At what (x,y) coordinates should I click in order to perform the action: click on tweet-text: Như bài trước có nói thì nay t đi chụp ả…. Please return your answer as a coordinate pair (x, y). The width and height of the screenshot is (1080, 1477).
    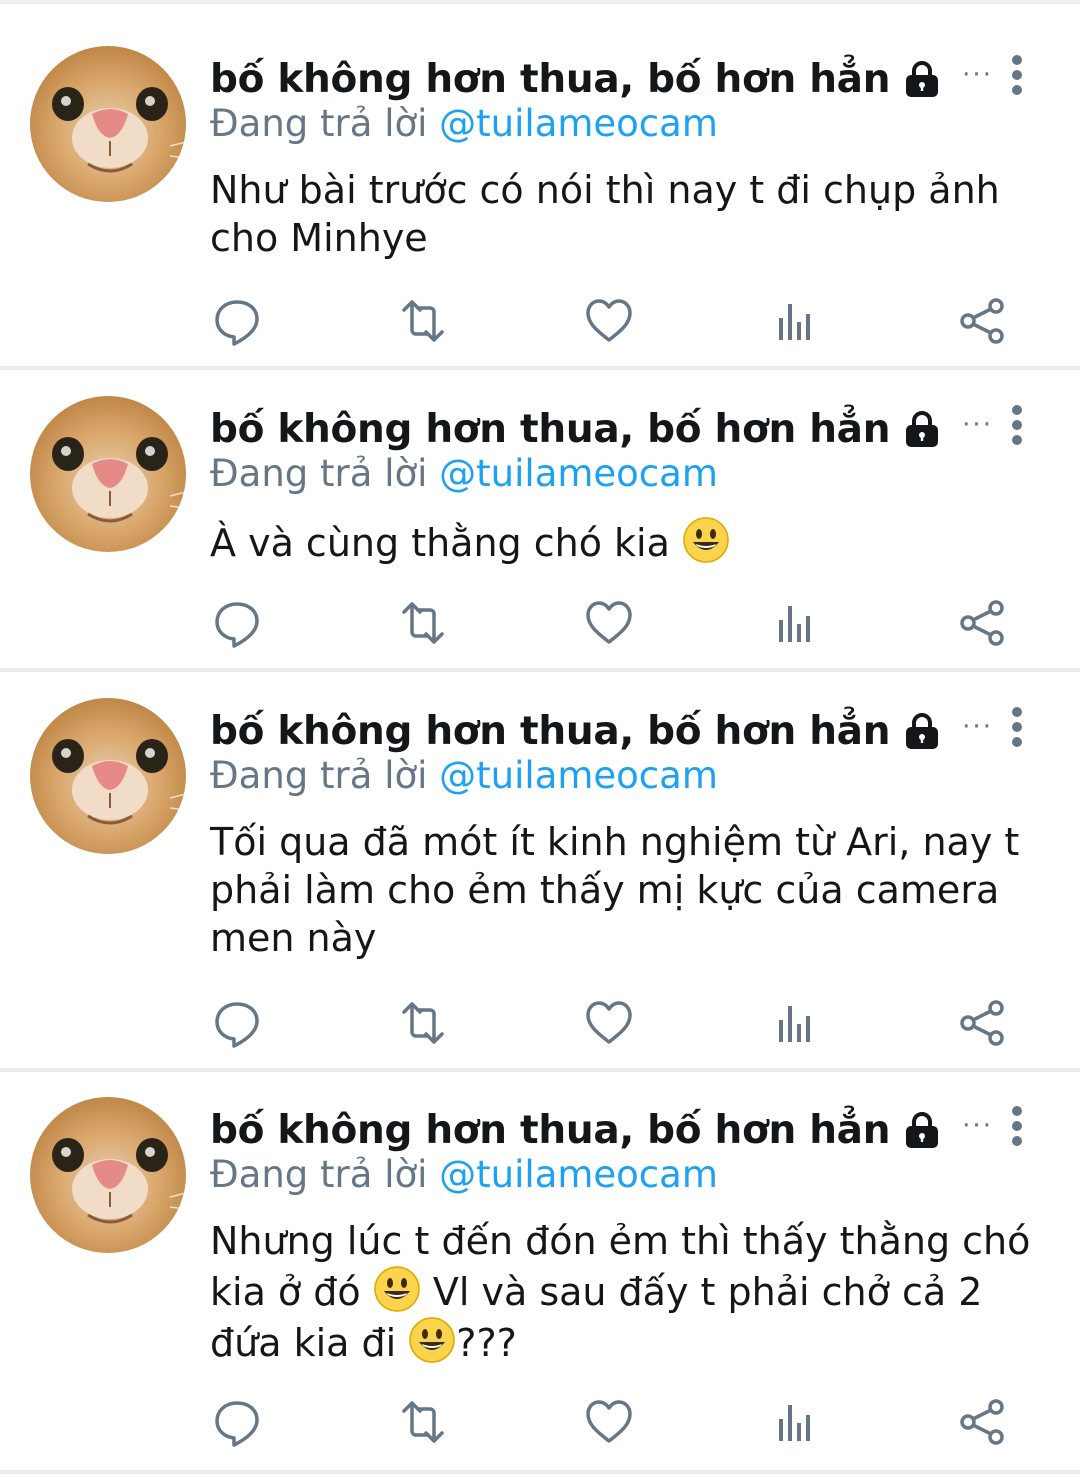
    Looking at the image, I should click on (605, 214).